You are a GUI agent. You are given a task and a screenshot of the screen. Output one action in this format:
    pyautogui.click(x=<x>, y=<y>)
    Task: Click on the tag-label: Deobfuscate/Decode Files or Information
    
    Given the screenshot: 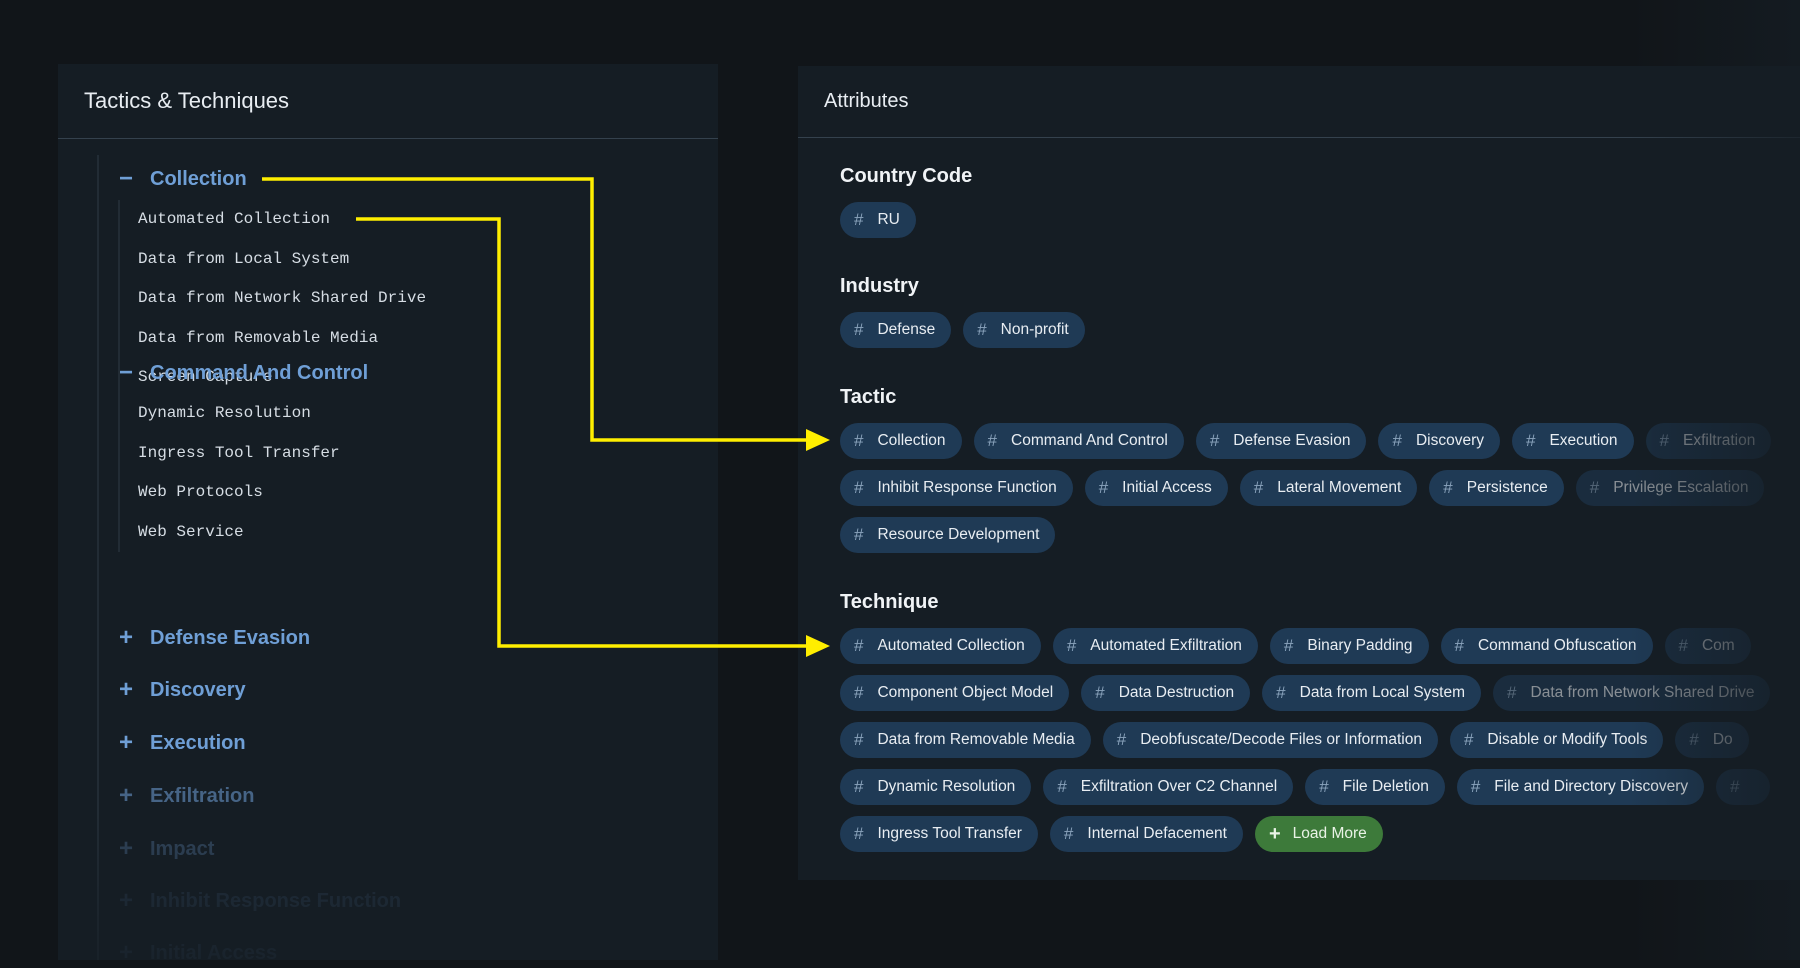 What is the action you would take?
    pyautogui.click(x=1281, y=739)
    